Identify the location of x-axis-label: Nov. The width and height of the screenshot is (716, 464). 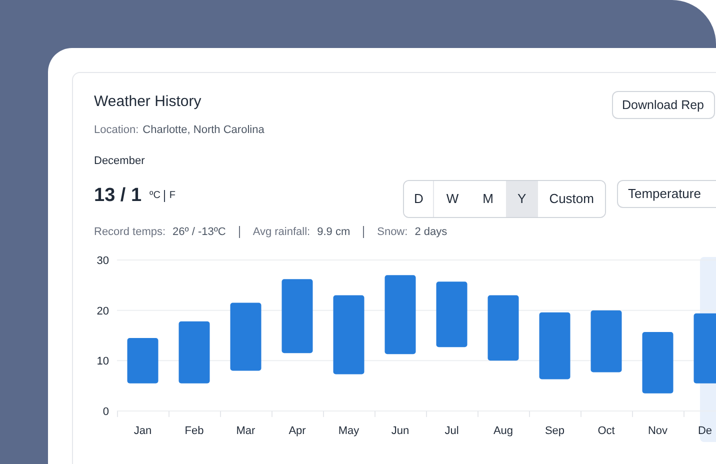
(658, 431).